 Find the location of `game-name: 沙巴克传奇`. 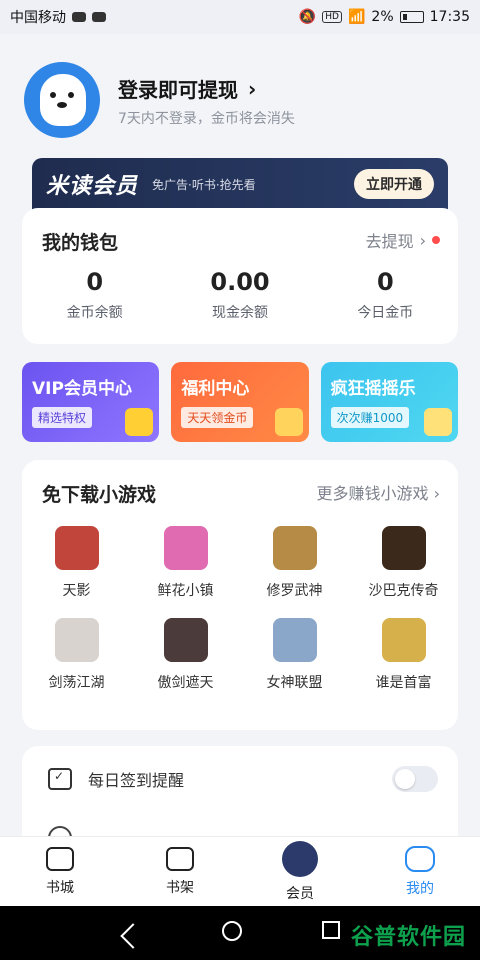

game-name: 沙巴克传奇 is located at coordinates (403, 591).